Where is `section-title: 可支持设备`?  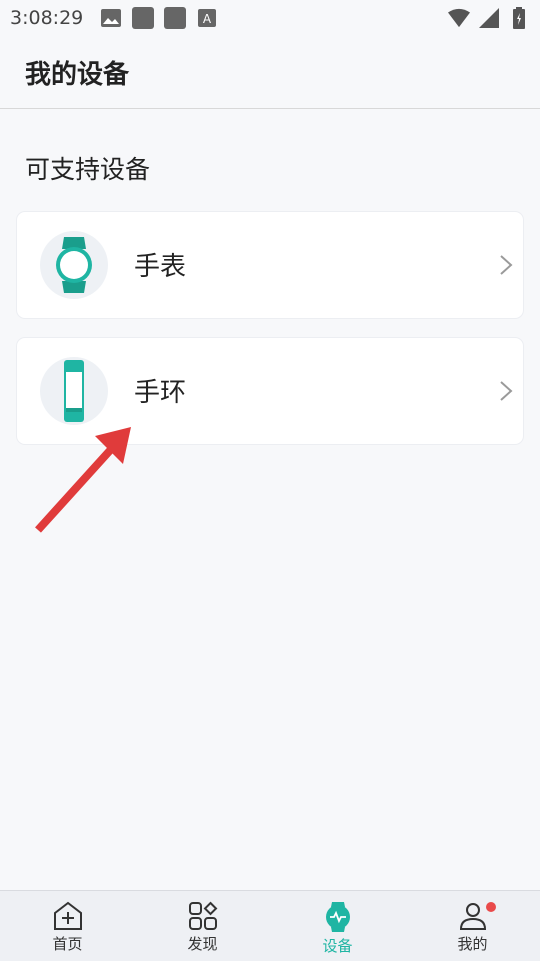
section-title: 可支持设备 is located at coordinates (88, 169).